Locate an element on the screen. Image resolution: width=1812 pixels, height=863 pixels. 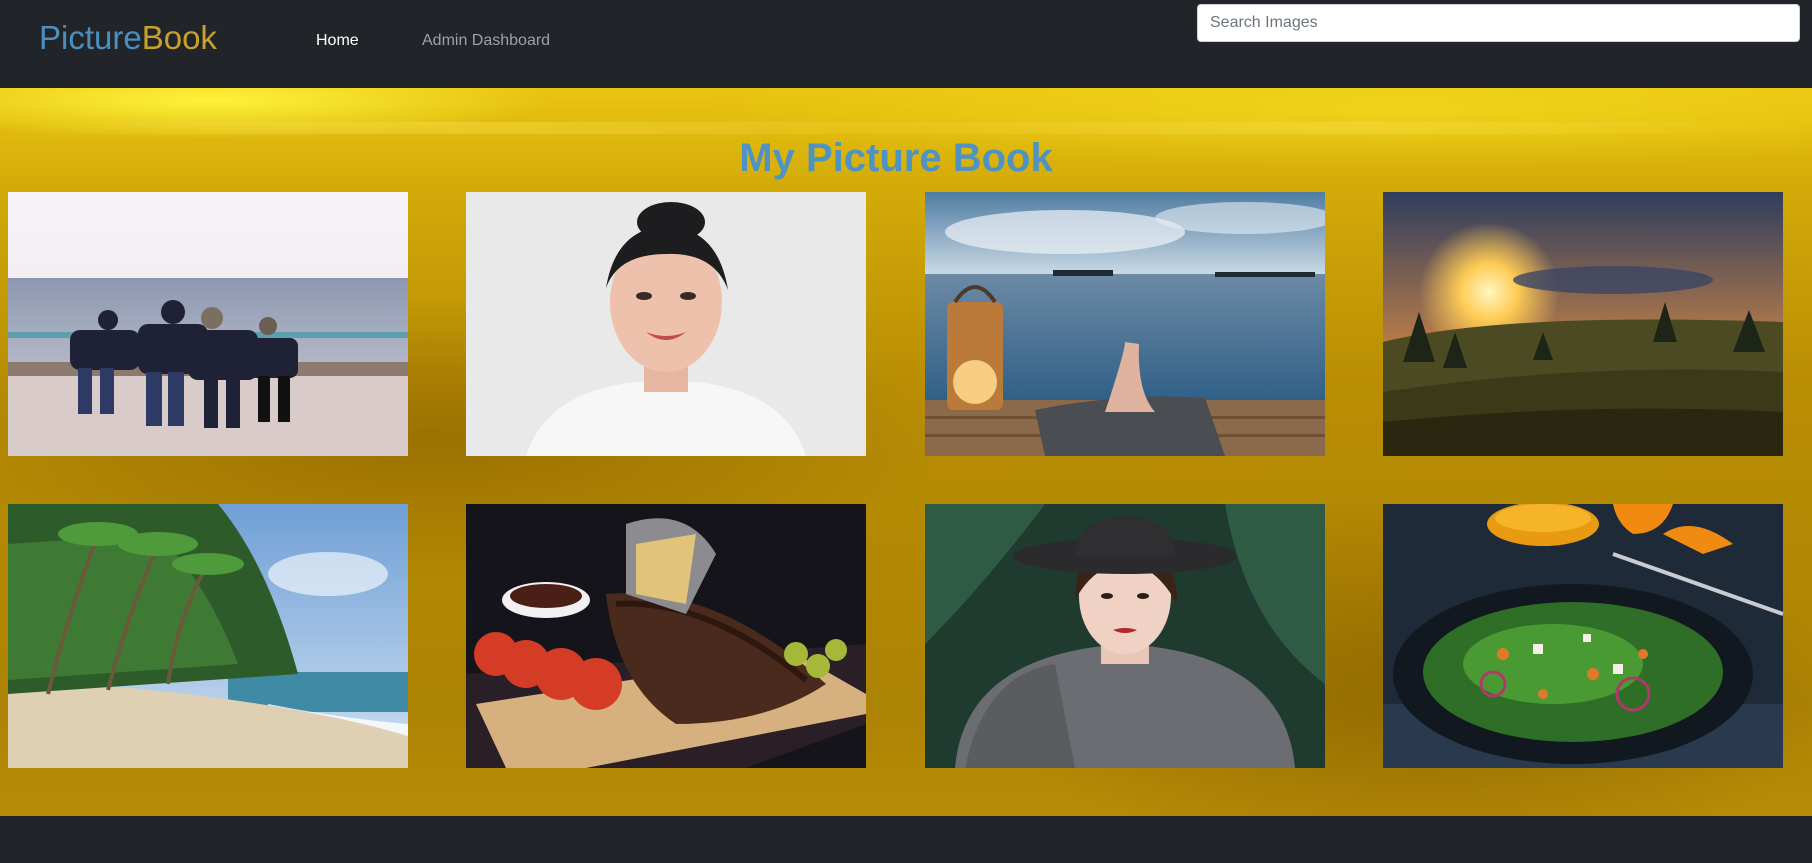
salad-plate-photo is located at coordinates (1583, 636).